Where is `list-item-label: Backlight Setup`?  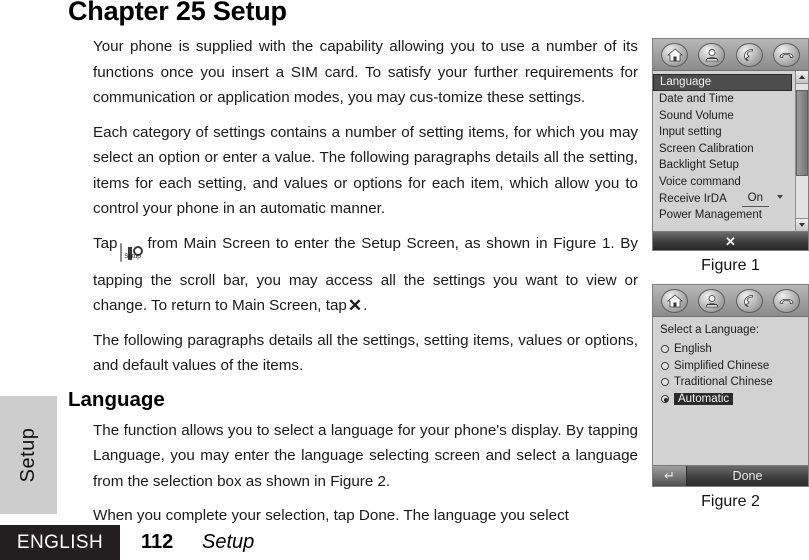
list-item-label: Backlight Setup is located at coordinates (699, 165).